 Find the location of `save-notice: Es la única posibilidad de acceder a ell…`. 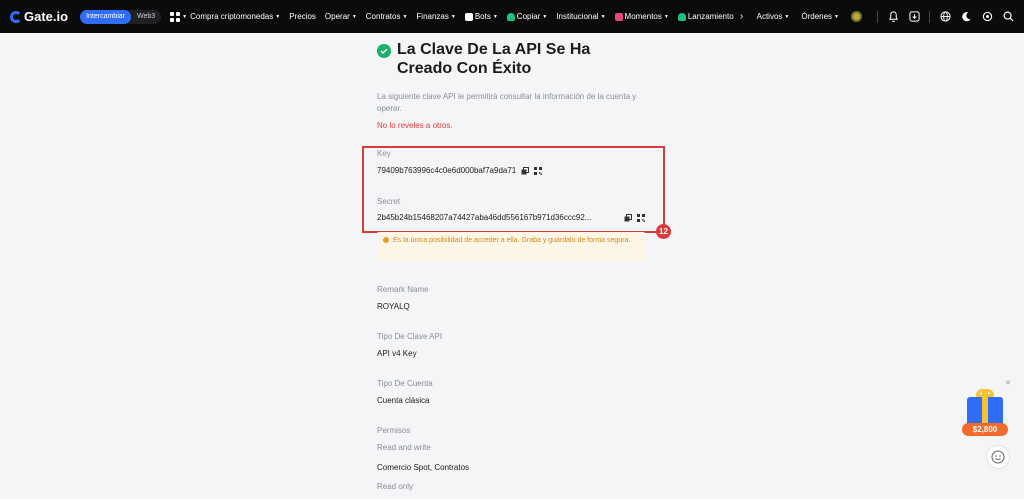

save-notice: Es la única posibilidad de acceder a ell… is located at coordinates (511, 246).